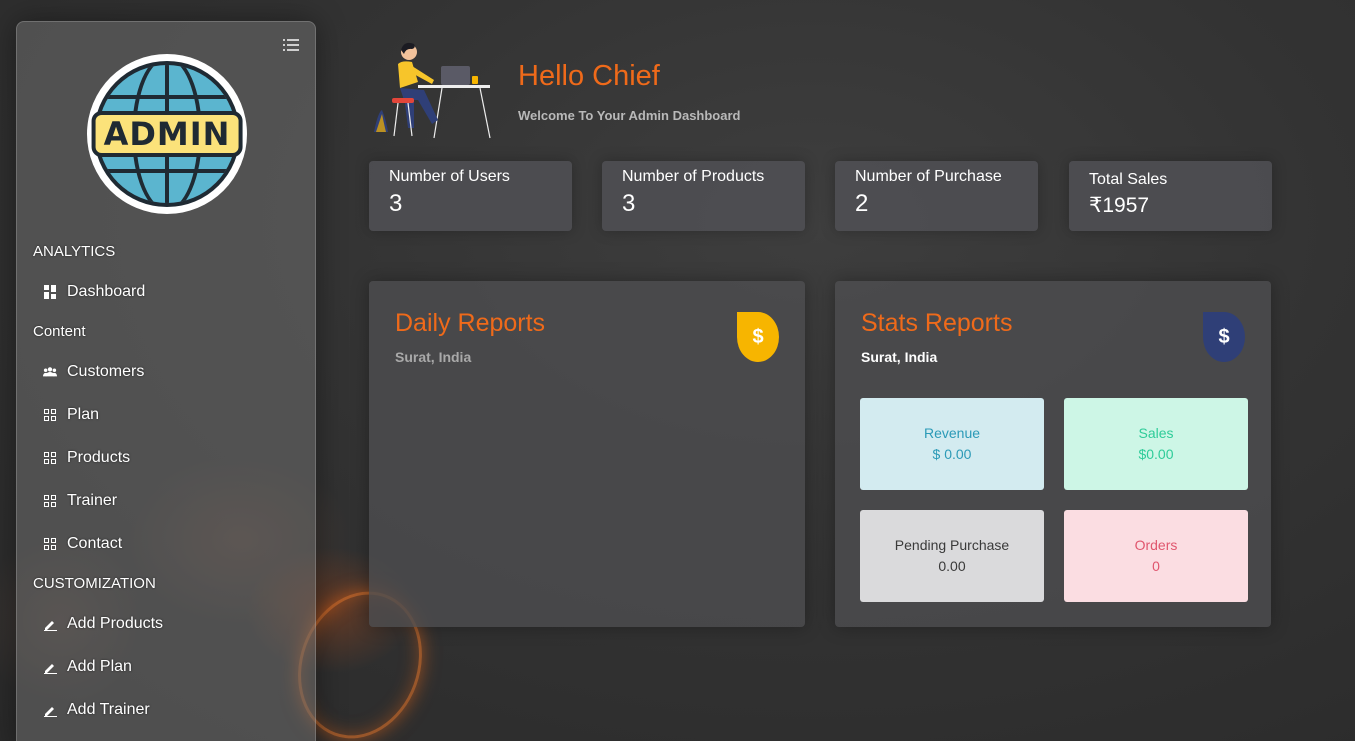 Image resolution: width=1355 pixels, height=741 pixels. What do you see at coordinates (1156, 454) in the screenshot?
I see `tile-value: $0.00` at bounding box center [1156, 454].